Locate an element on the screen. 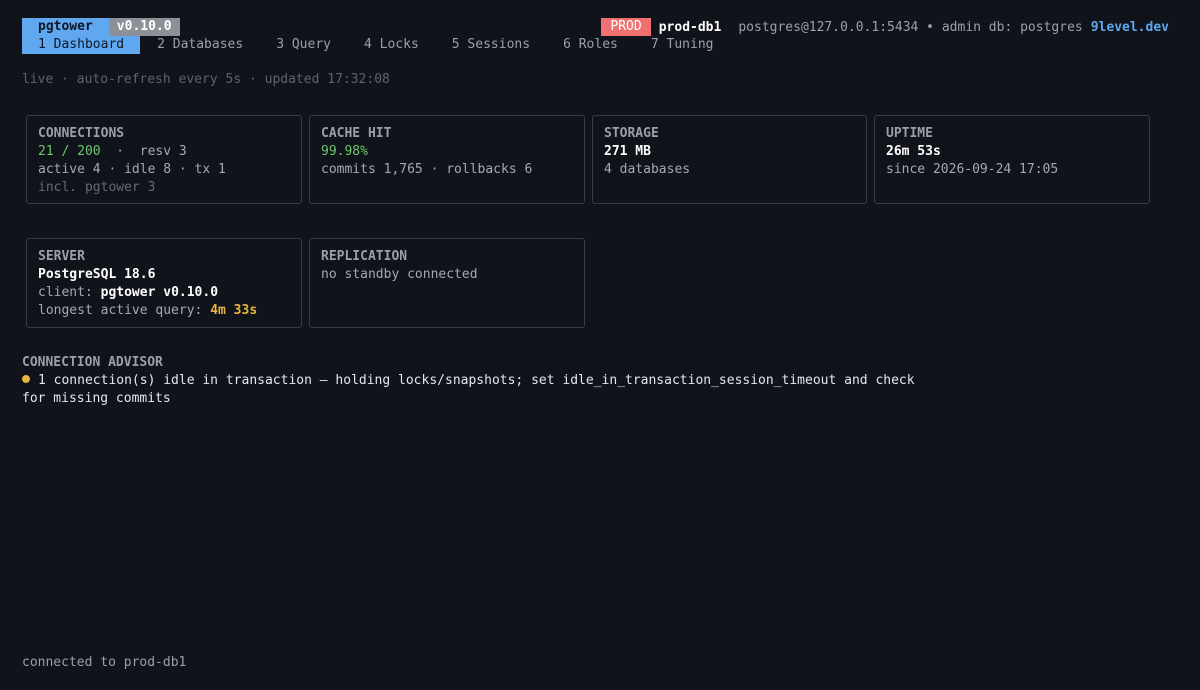 Image resolution: width=1200 pixels, height=690 pixels. connection-info: postgres@127.0.0.1:5434 • admin db is located at coordinates (910, 27).